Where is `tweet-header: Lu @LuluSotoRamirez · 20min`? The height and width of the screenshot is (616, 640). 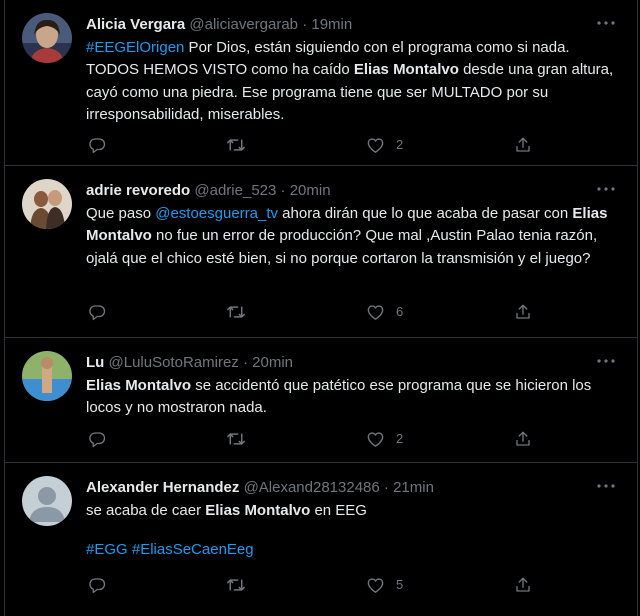
tweet-header: Lu @LuluSotoRamirez · 20min is located at coordinates (189, 363).